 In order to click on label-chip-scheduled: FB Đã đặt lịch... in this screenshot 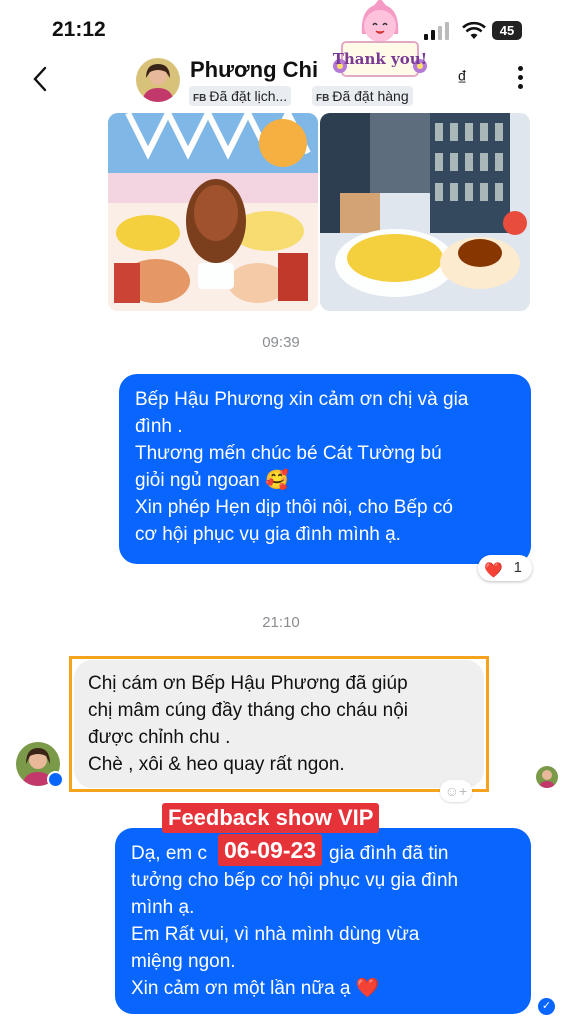, I will do `click(240, 96)`.